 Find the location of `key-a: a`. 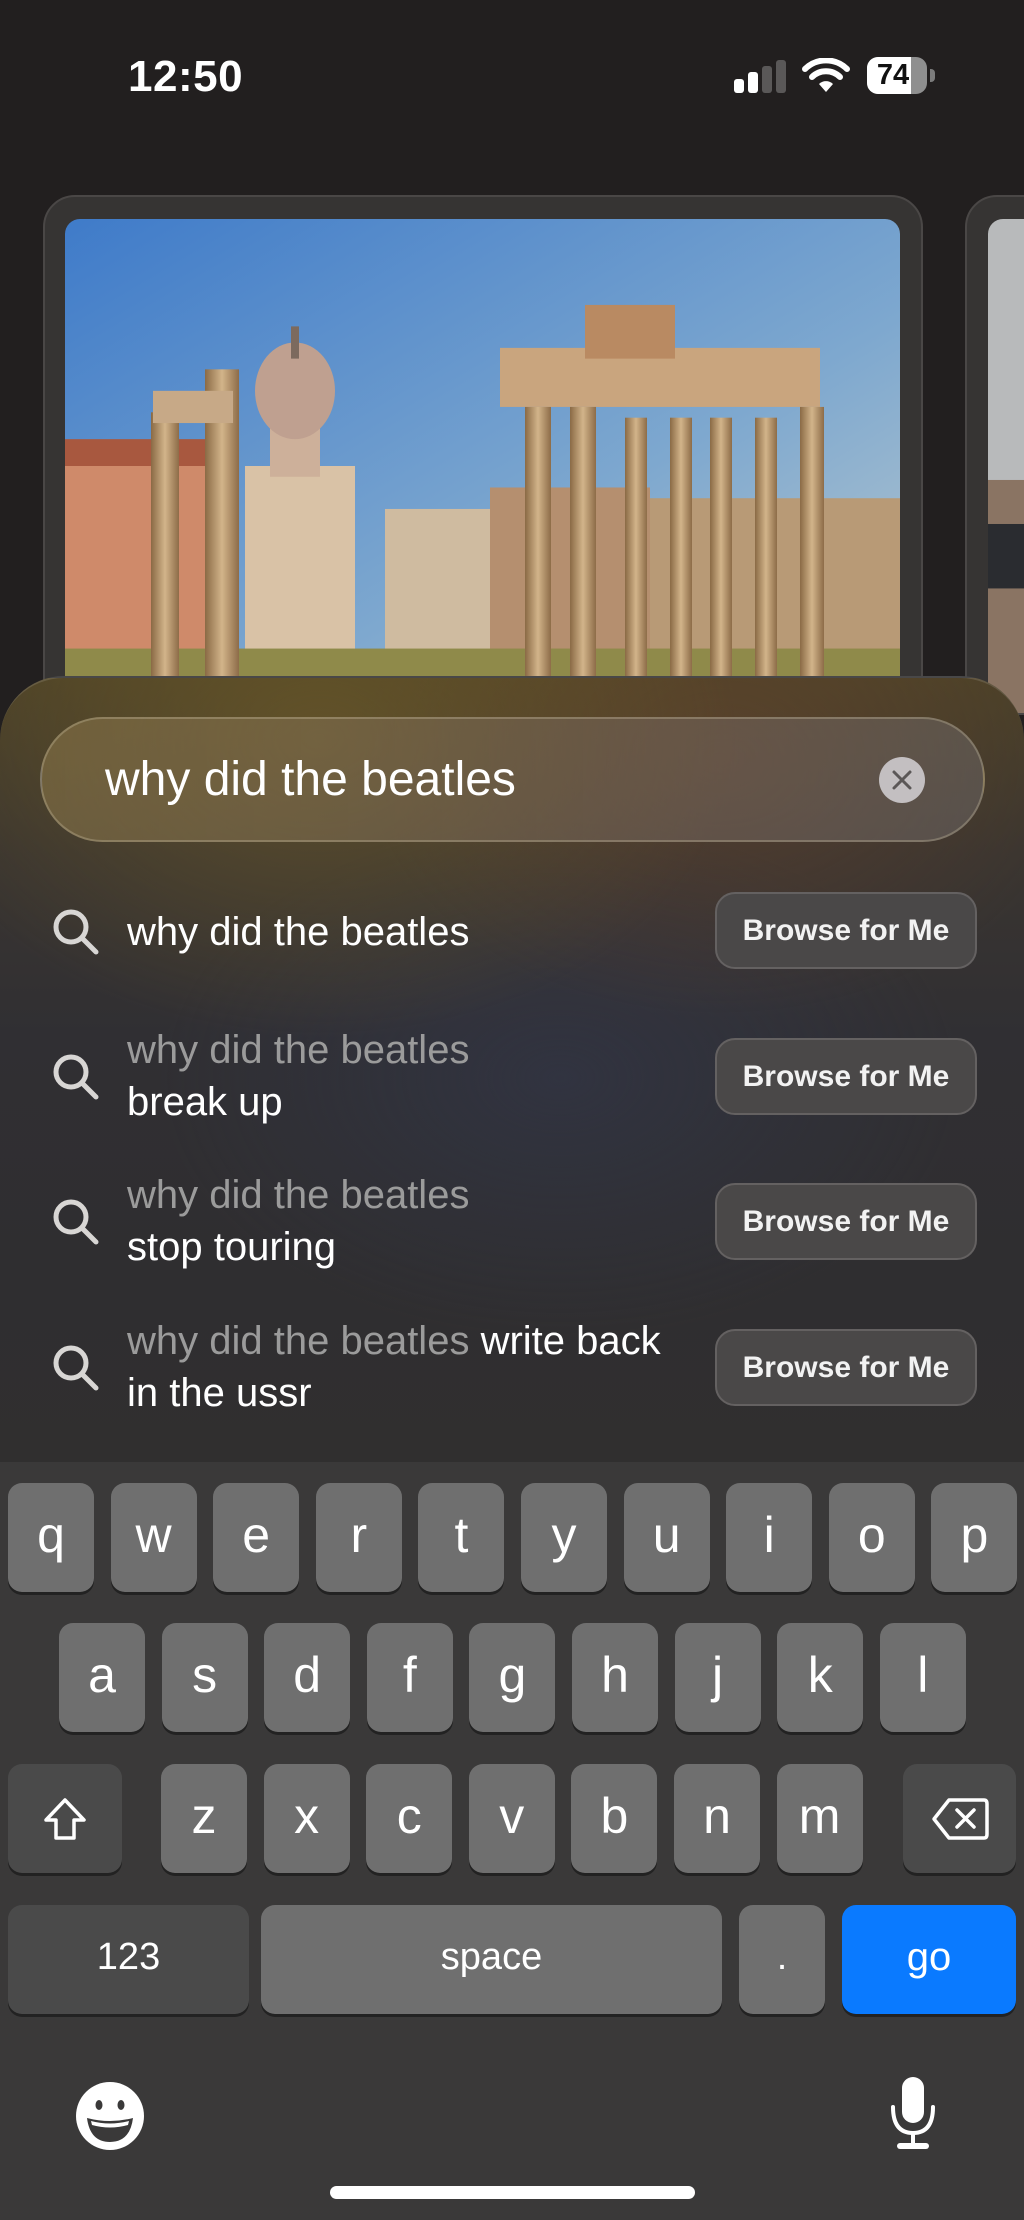

key-a: a is located at coordinates (102, 1677).